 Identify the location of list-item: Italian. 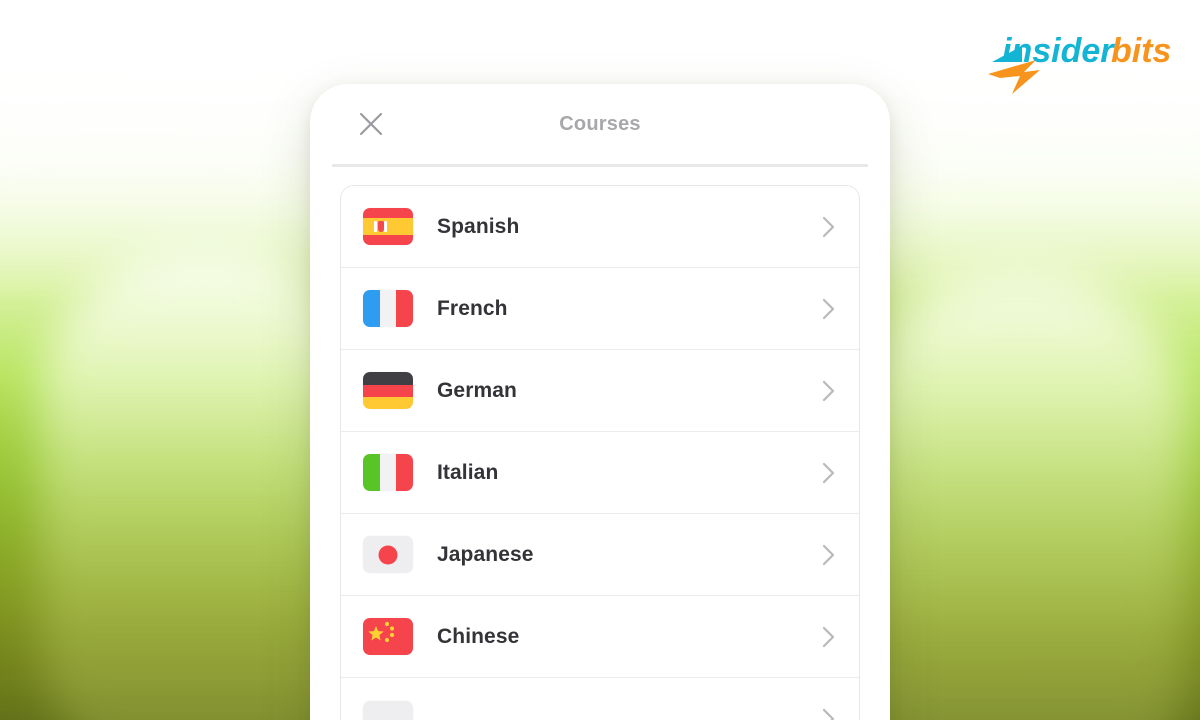
(600, 473).